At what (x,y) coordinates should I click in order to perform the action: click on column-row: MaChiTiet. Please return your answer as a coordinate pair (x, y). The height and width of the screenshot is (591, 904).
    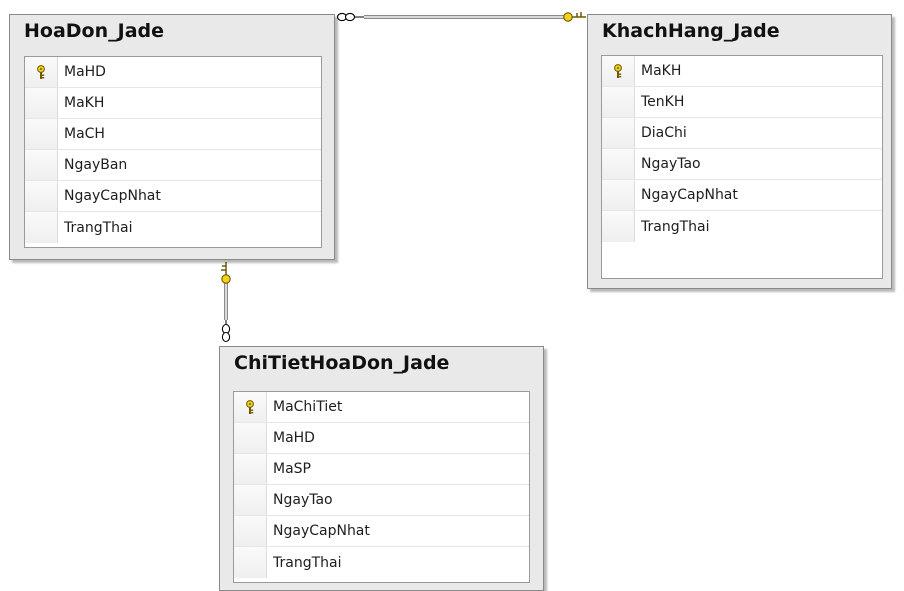
    Looking at the image, I should click on (381, 407).